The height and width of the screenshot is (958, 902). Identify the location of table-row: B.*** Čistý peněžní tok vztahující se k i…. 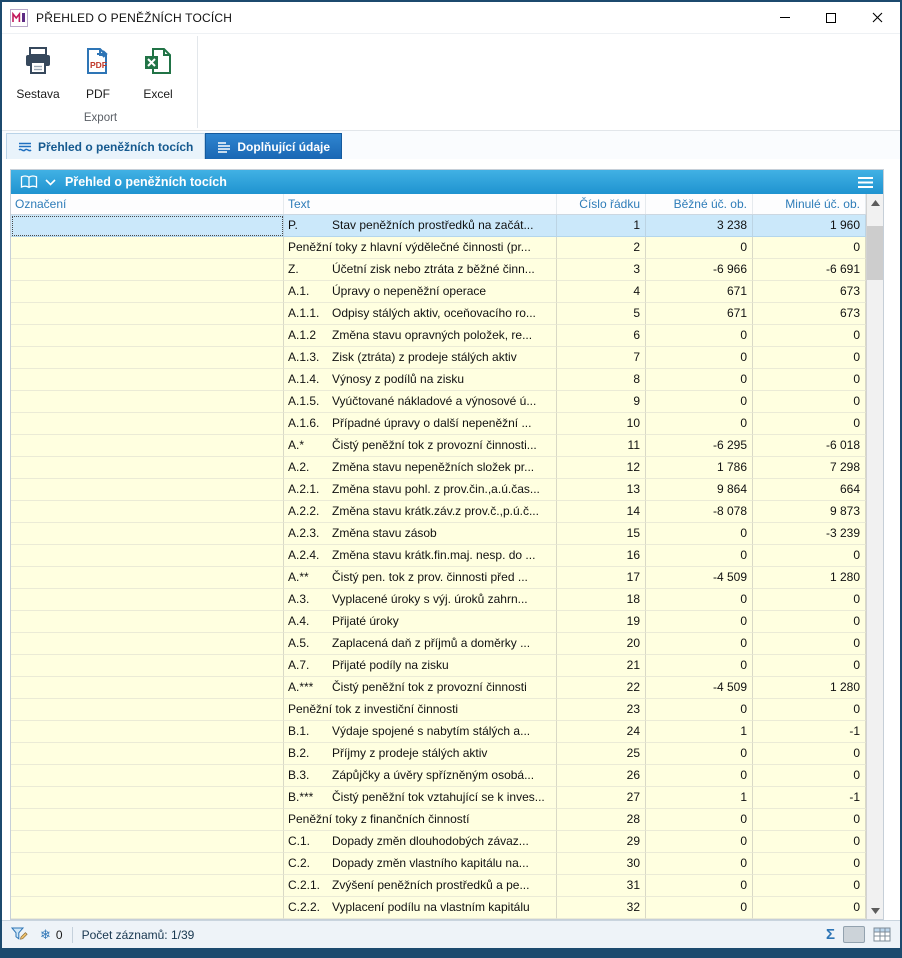
(438, 798).